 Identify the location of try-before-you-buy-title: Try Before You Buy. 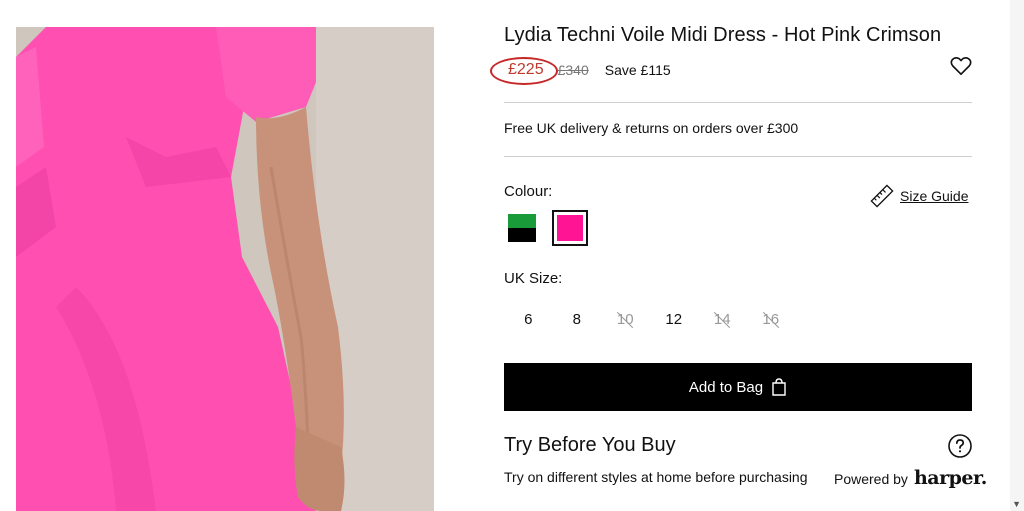
(590, 445).